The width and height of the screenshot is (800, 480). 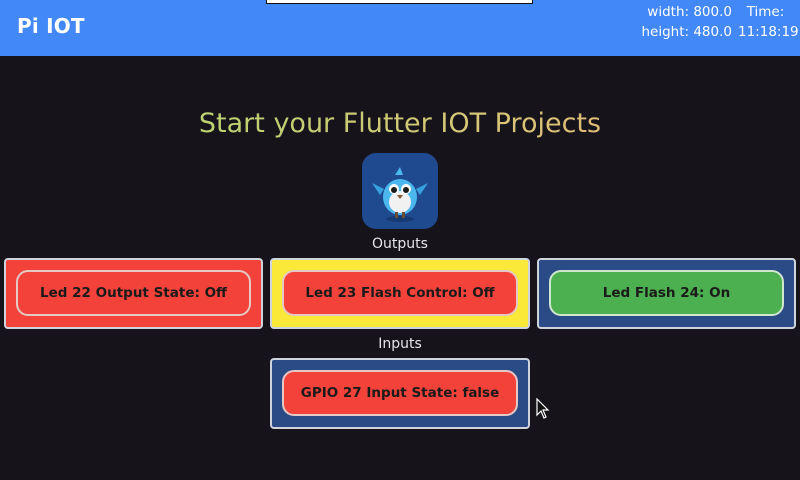 I want to click on page-headline: Start your Flutter IOT Projects, so click(x=400, y=123).